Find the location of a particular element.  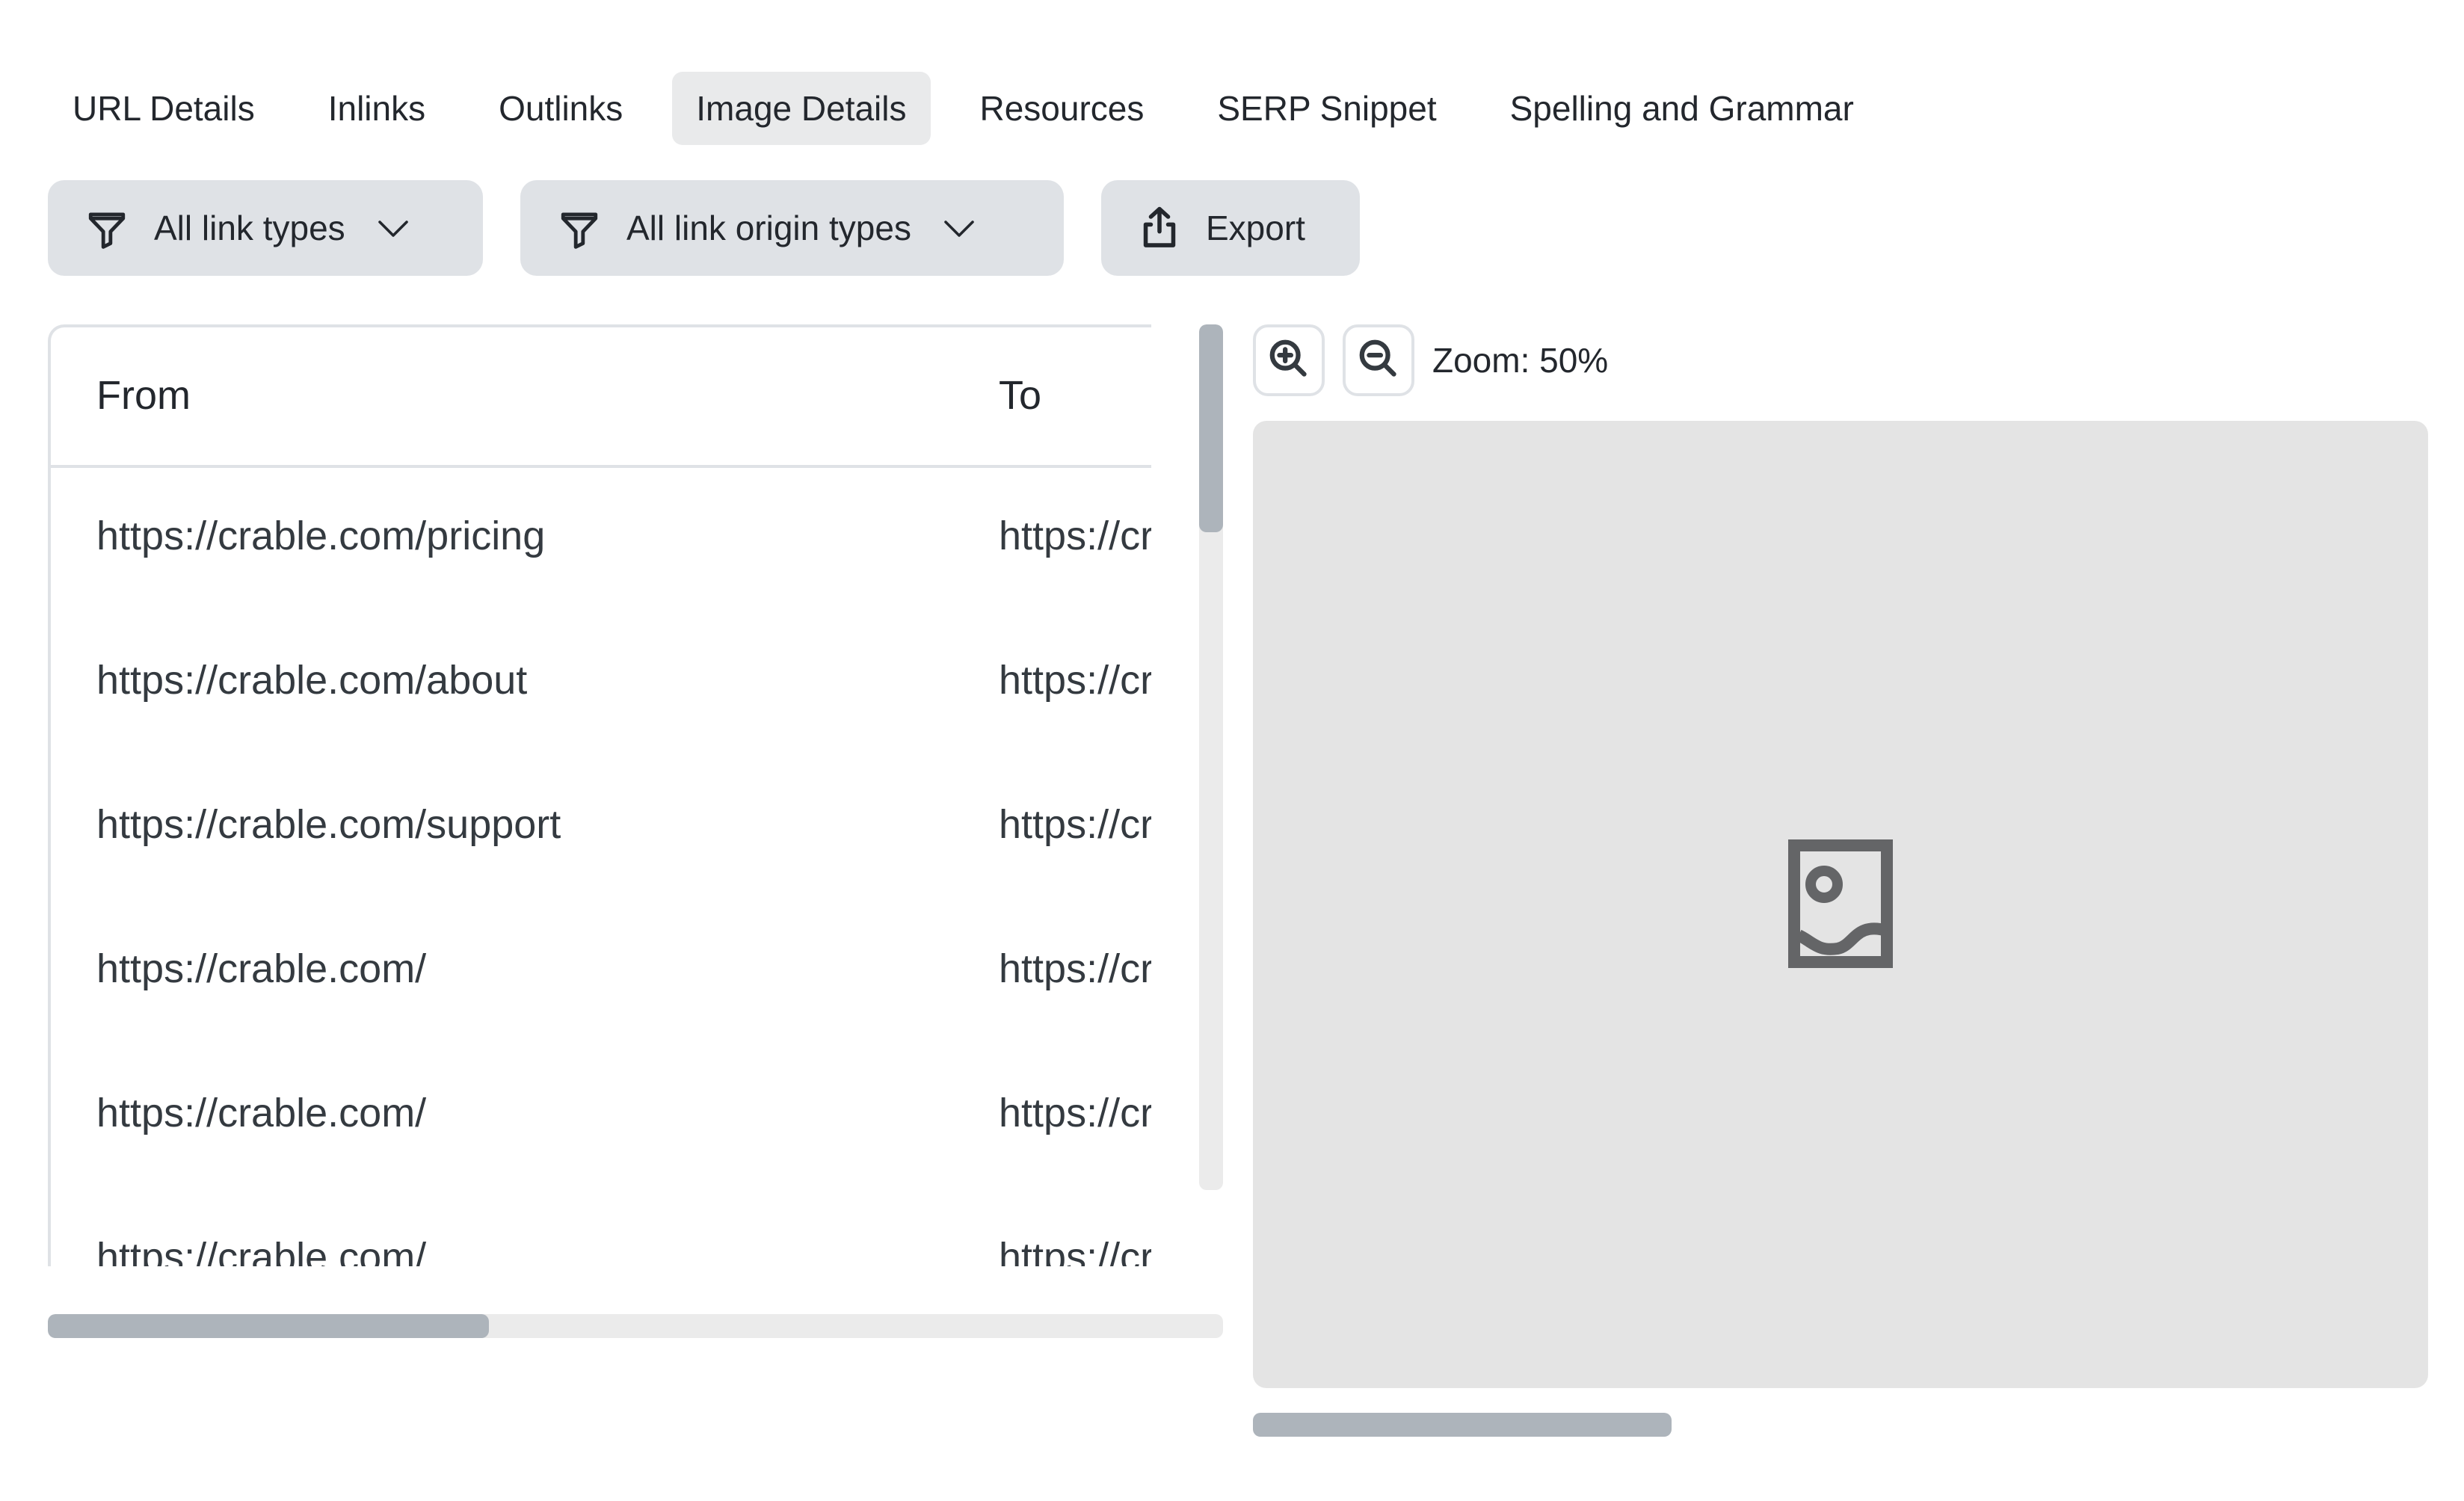

zoom-out-button is located at coordinates (1378, 360).